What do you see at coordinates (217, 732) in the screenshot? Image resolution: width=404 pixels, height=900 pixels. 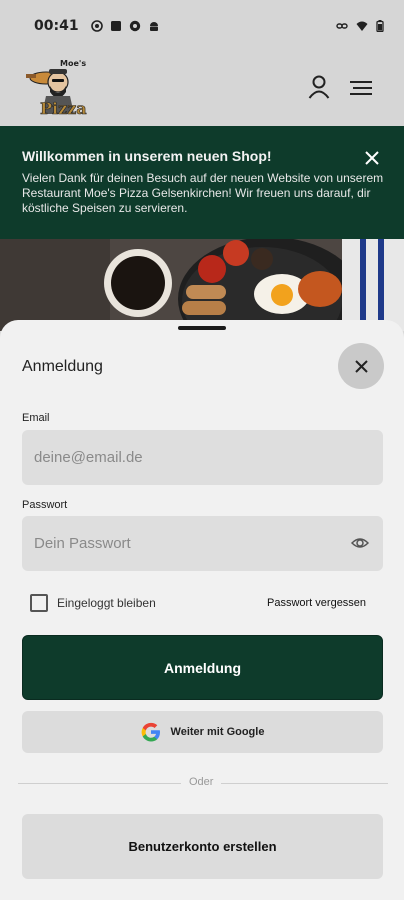 I see `google-button-label: Weiter mit Google` at bounding box center [217, 732].